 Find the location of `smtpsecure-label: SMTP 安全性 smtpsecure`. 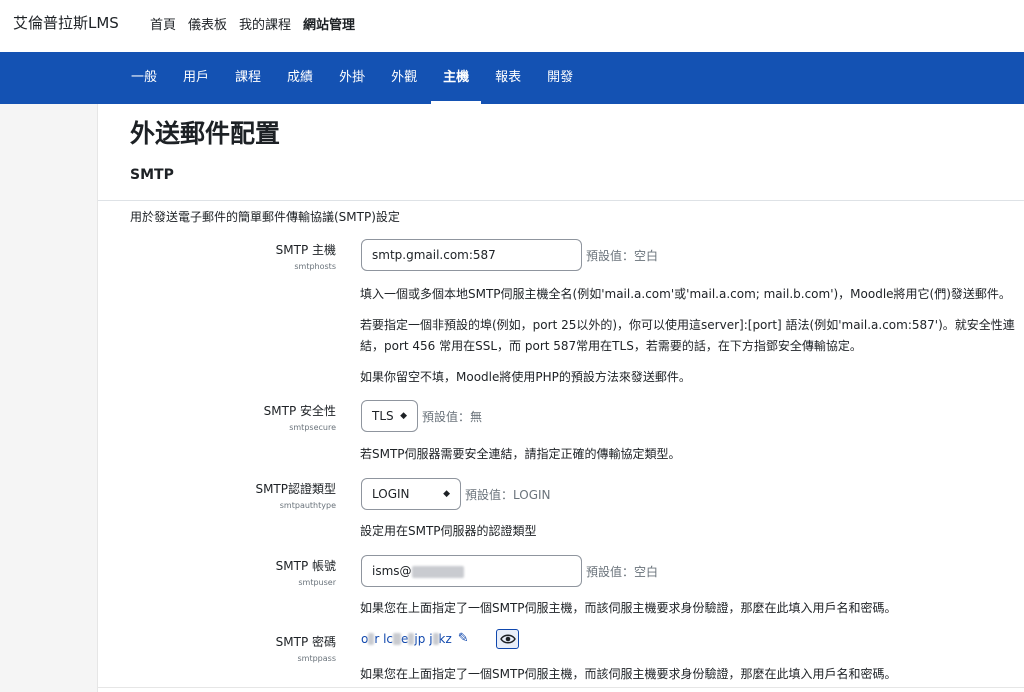

smtpsecure-label: SMTP 安全性 smtpsecure is located at coordinates (221, 417).